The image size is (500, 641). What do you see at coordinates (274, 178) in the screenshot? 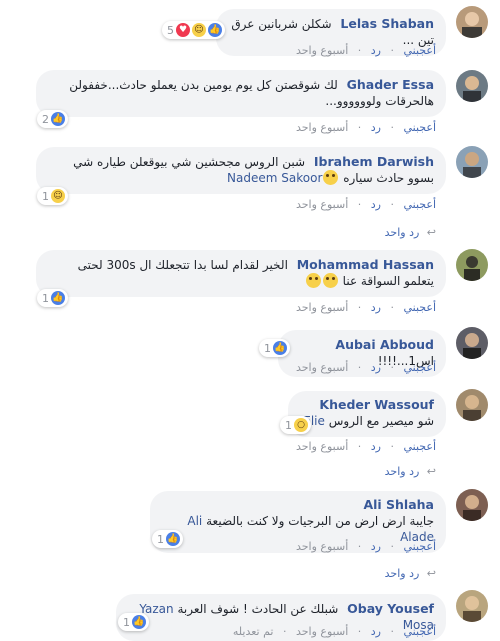
I see `tagged-user: Nadeem Sakoor` at bounding box center [274, 178].